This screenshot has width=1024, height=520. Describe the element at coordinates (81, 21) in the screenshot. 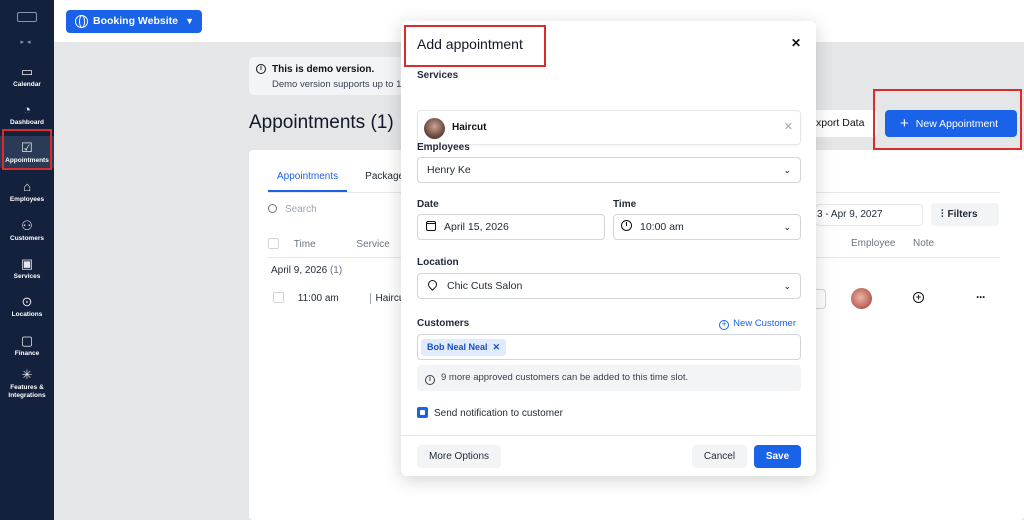

I see `globe-icon` at that location.